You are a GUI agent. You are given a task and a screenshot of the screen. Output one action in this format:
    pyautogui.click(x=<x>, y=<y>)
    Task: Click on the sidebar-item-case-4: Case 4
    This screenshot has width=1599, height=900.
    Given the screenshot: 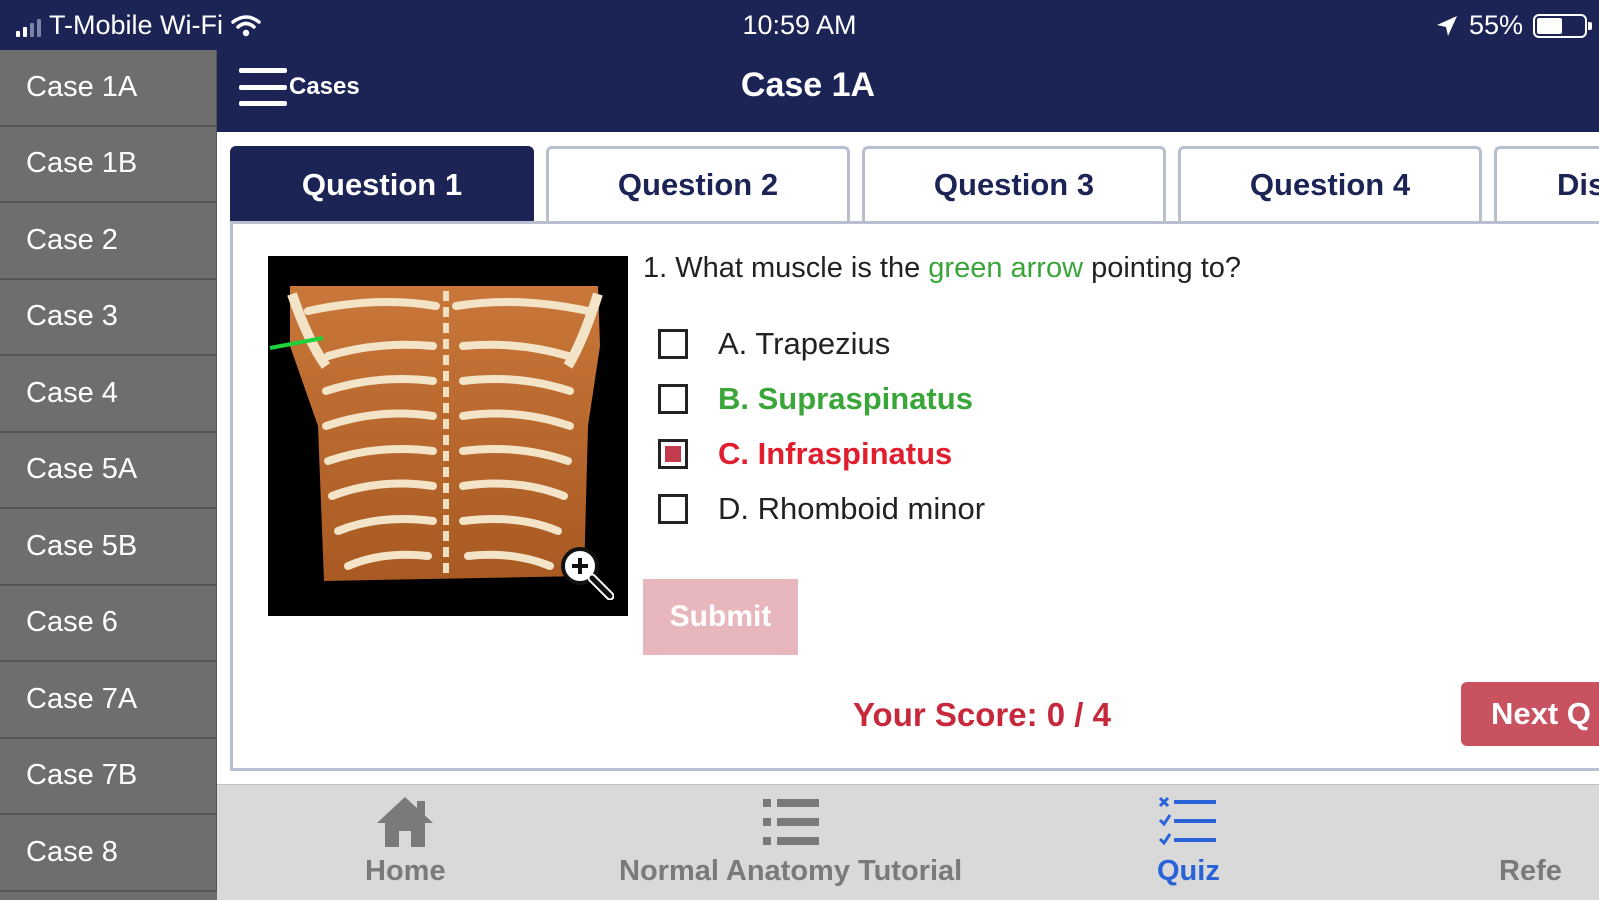 What is the action you would take?
    pyautogui.click(x=108, y=394)
    